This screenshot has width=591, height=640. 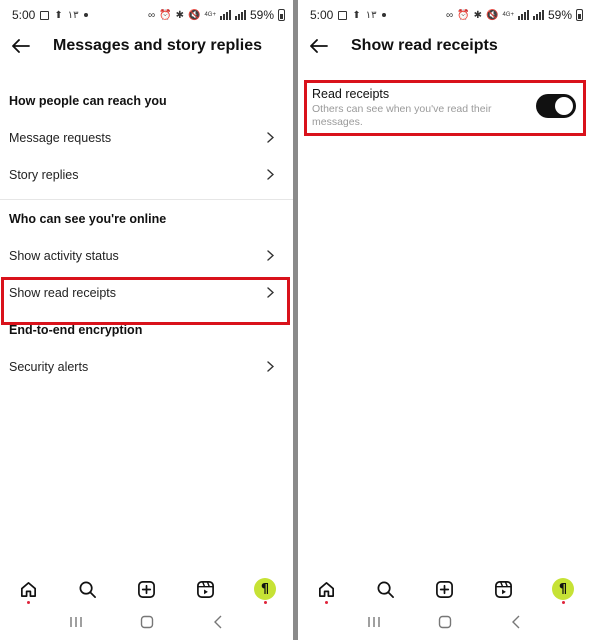 What do you see at coordinates (424, 45) in the screenshot?
I see `page-title: Show read receipts` at bounding box center [424, 45].